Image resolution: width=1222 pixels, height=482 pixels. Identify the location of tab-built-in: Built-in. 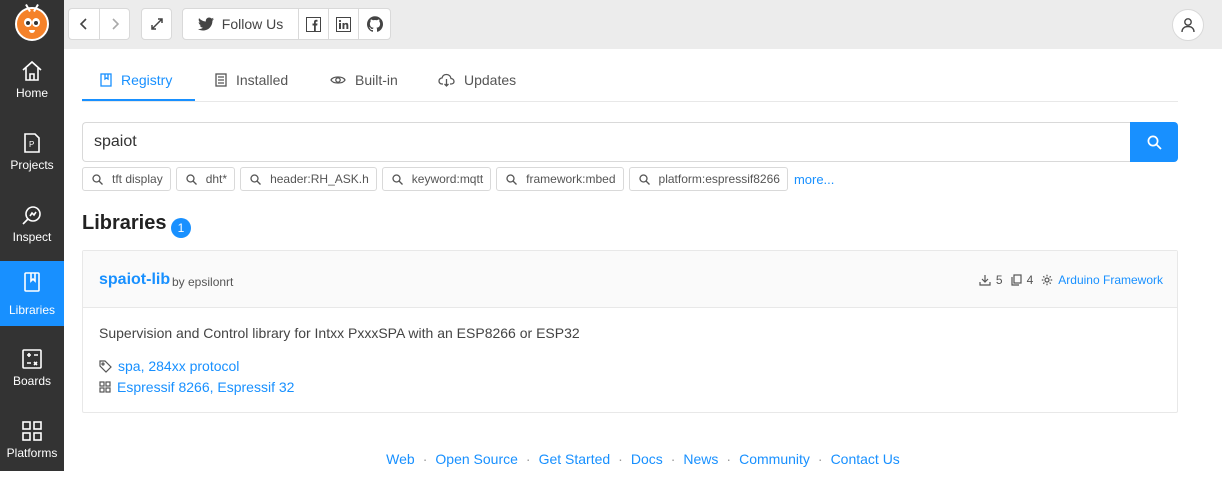
(364, 80).